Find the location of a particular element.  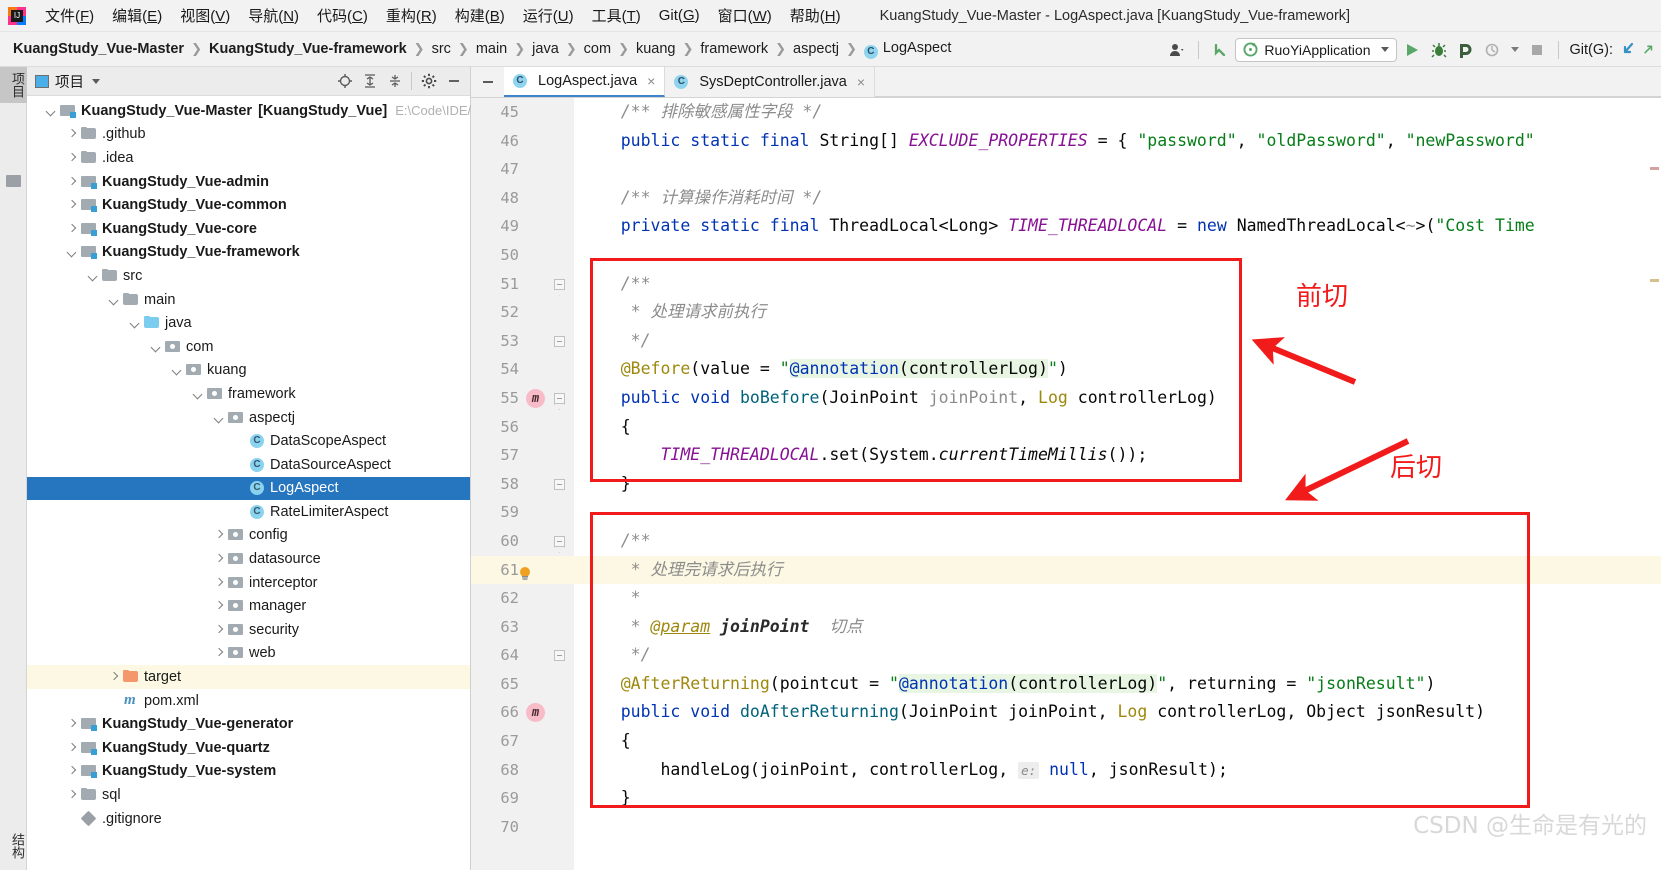

tree-row: LogAspect is located at coordinates (248, 488).